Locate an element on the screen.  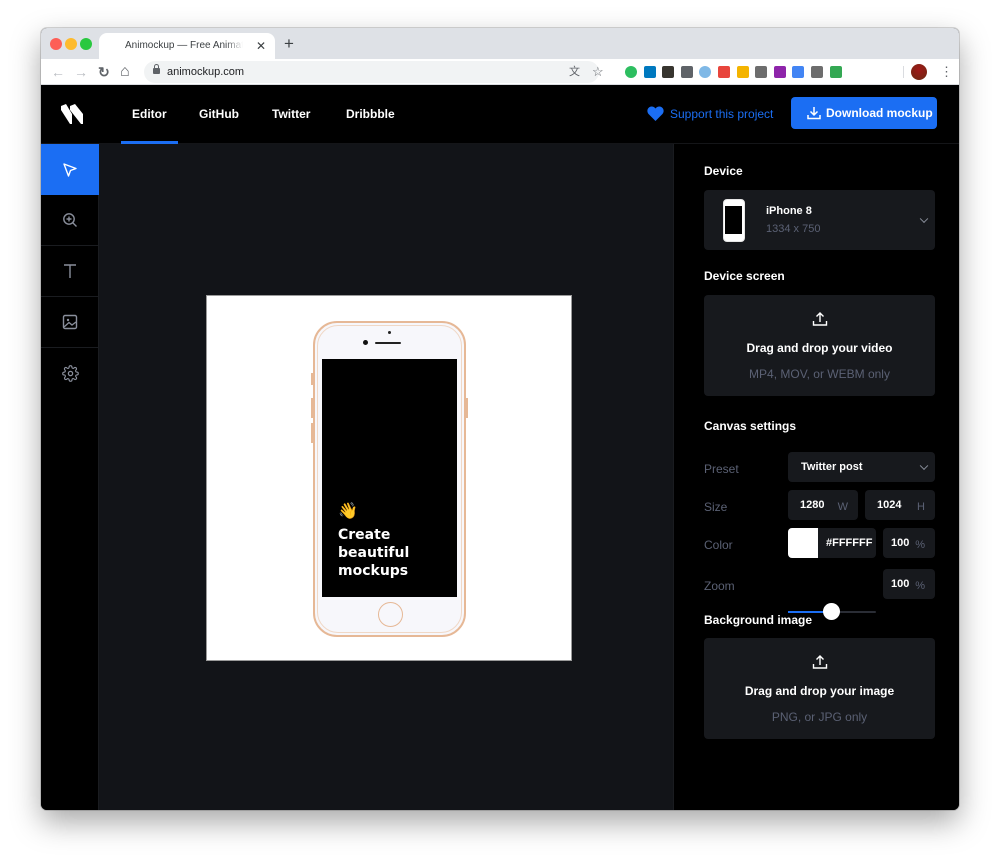
video-drop-title: Drag and drop your video is located at coordinates (819, 348).